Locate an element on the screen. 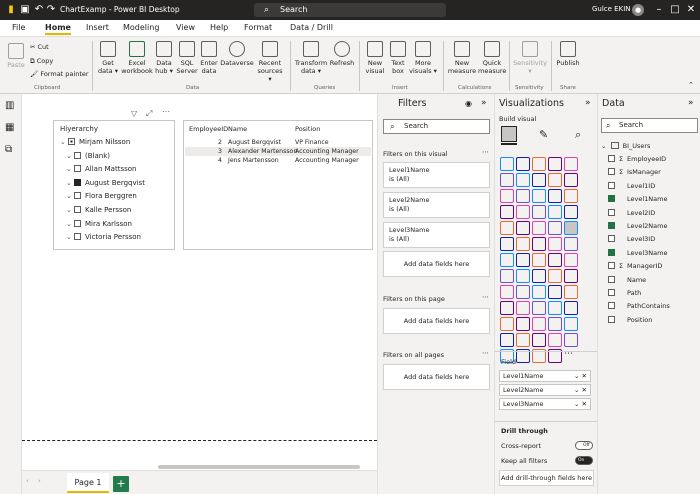 The width and height of the screenshot is (700, 494). maximize-icon: □ is located at coordinates (675, 10).